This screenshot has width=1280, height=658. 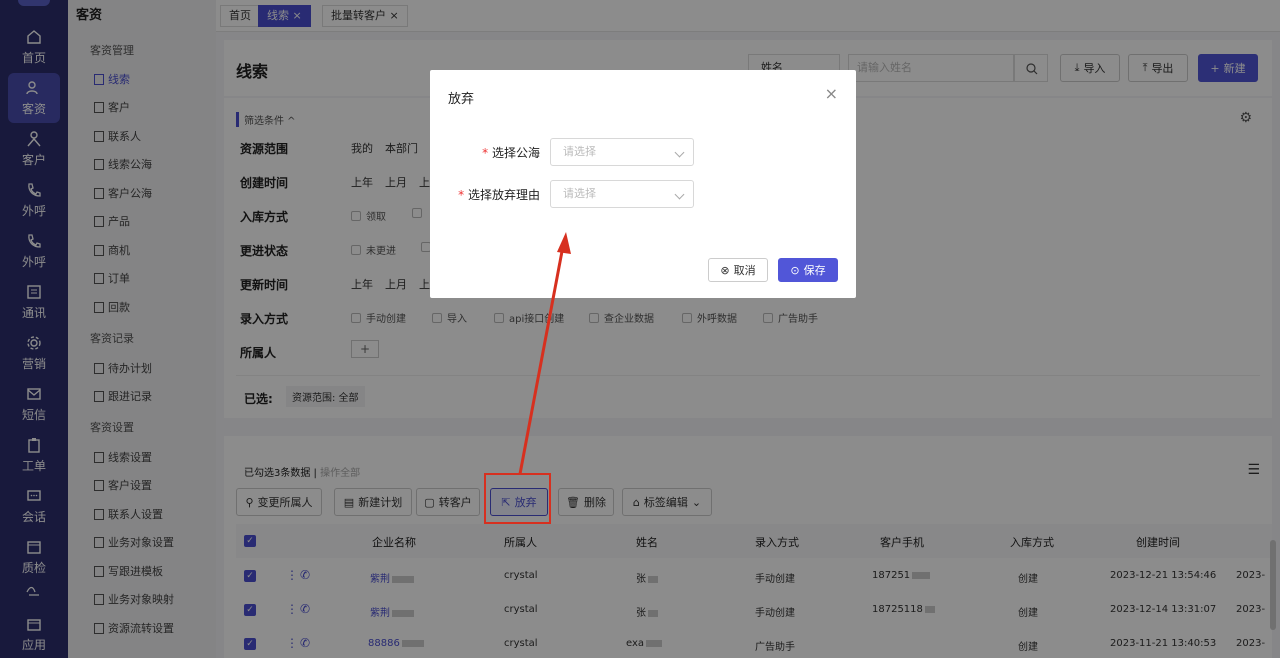 What do you see at coordinates (564, 243) in the screenshot?
I see `arrow-head` at bounding box center [564, 243].